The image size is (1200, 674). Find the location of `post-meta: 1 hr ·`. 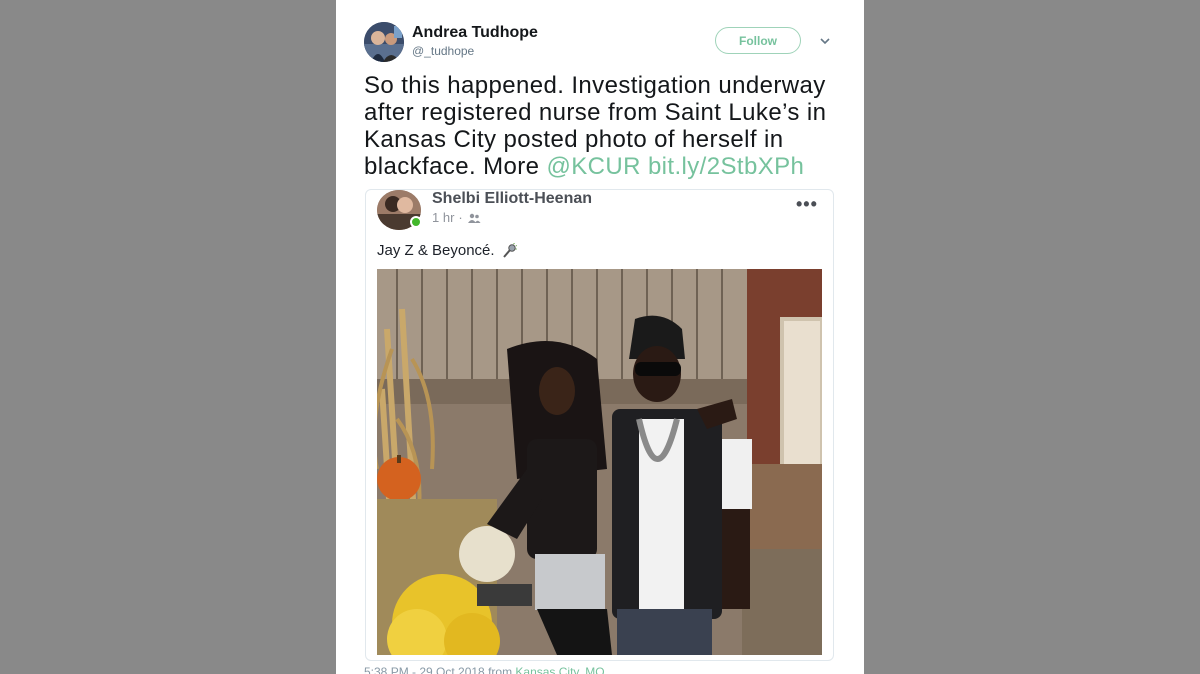

post-meta: 1 hr · is located at coordinates (456, 217).